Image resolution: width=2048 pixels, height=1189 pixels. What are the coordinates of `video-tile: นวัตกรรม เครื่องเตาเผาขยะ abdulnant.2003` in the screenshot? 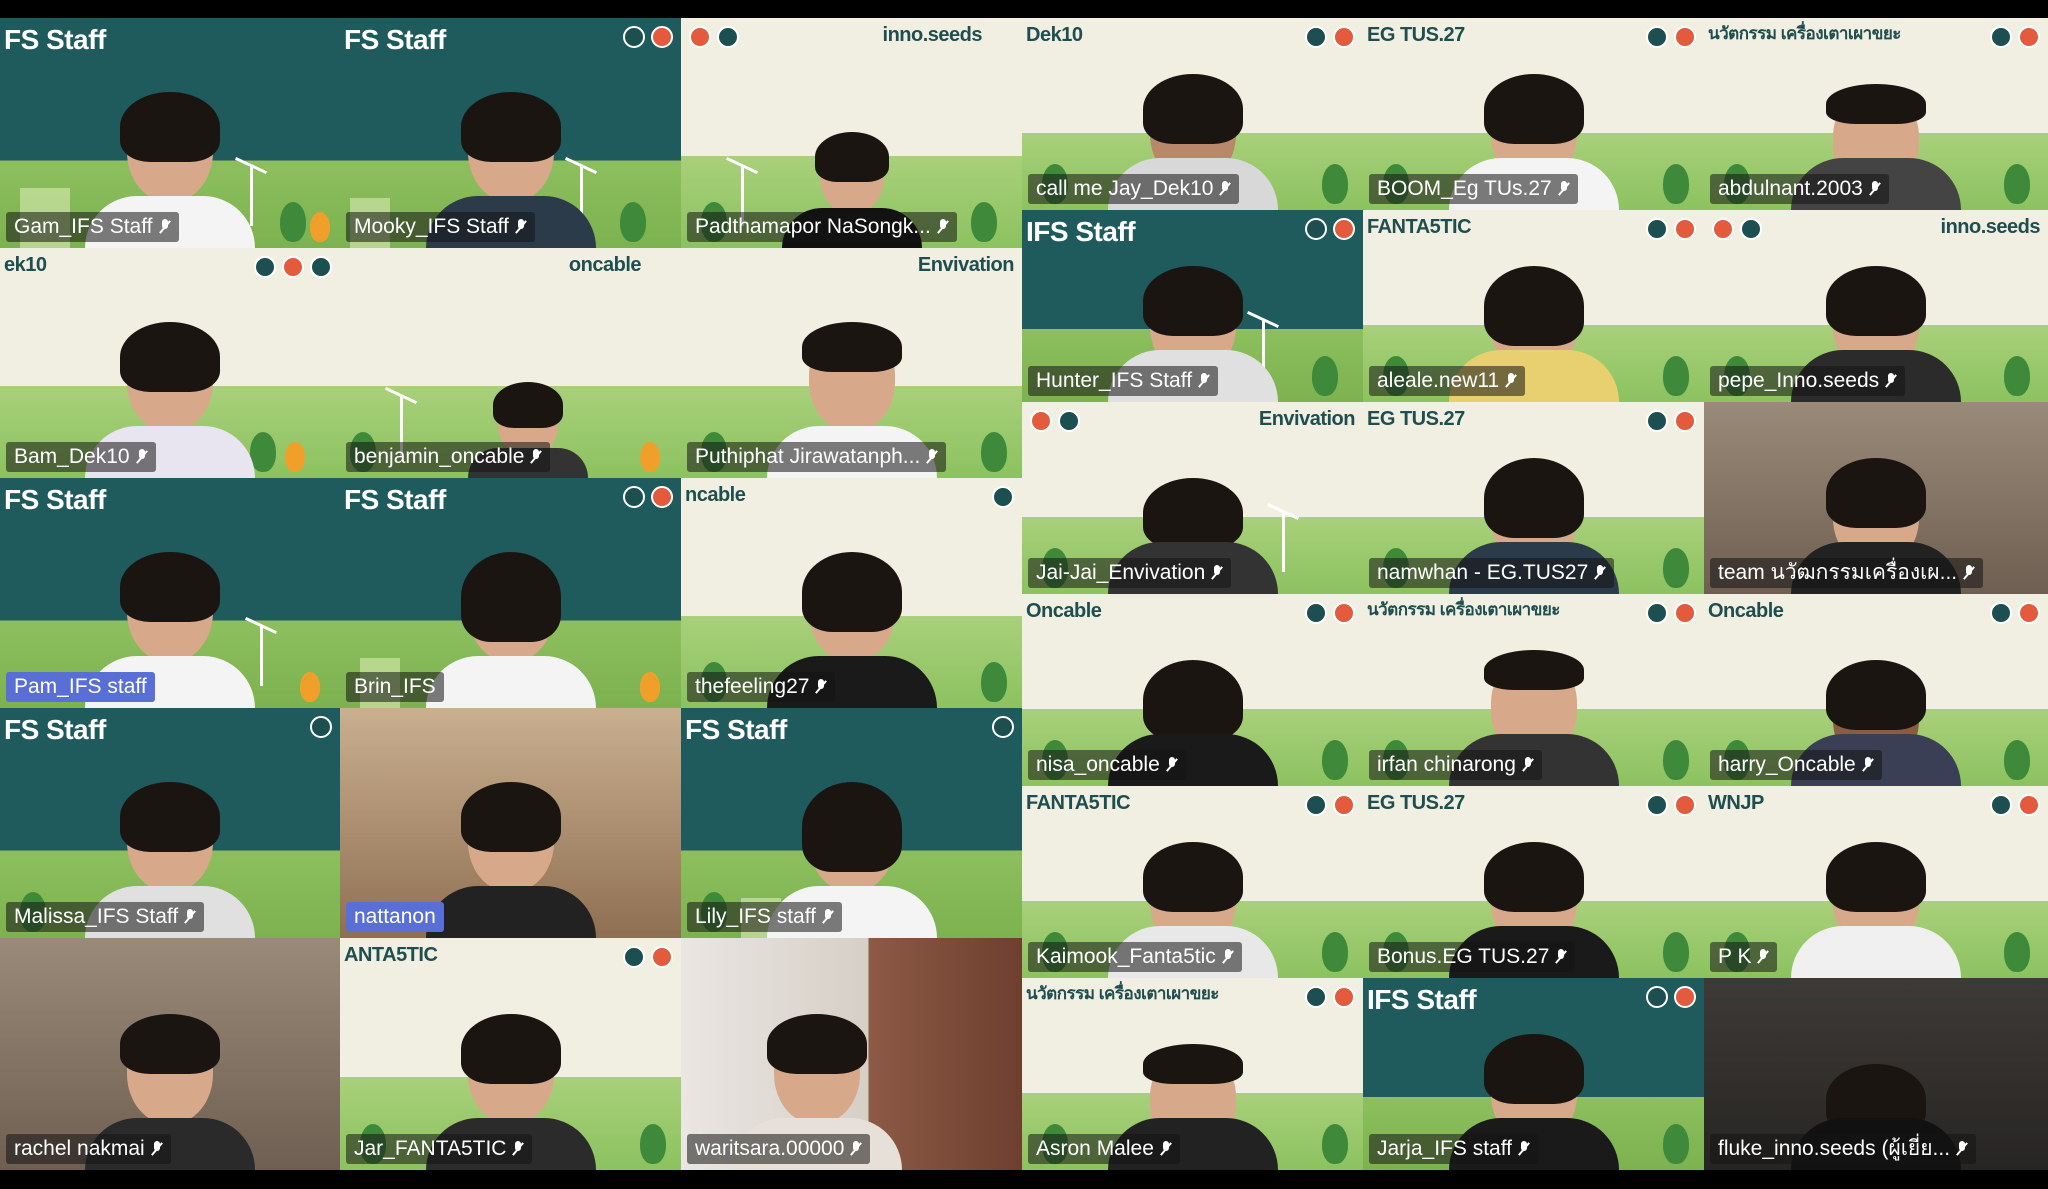 It's located at (1876, 114).